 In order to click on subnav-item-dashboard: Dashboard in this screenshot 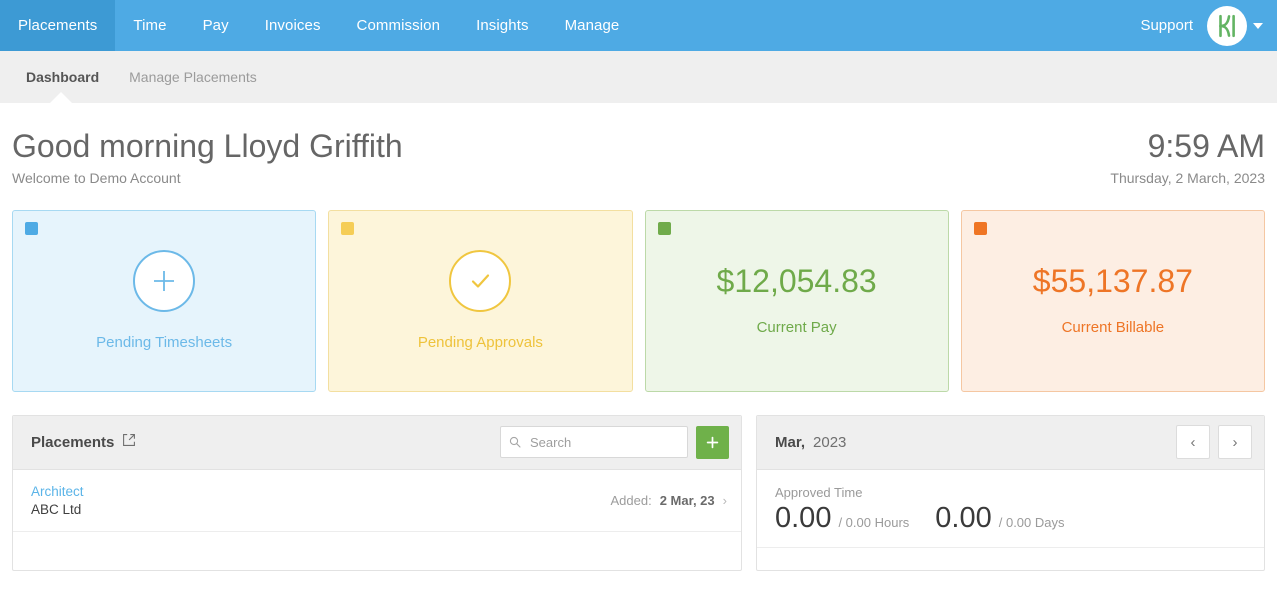, I will do `click(62, 77)`.